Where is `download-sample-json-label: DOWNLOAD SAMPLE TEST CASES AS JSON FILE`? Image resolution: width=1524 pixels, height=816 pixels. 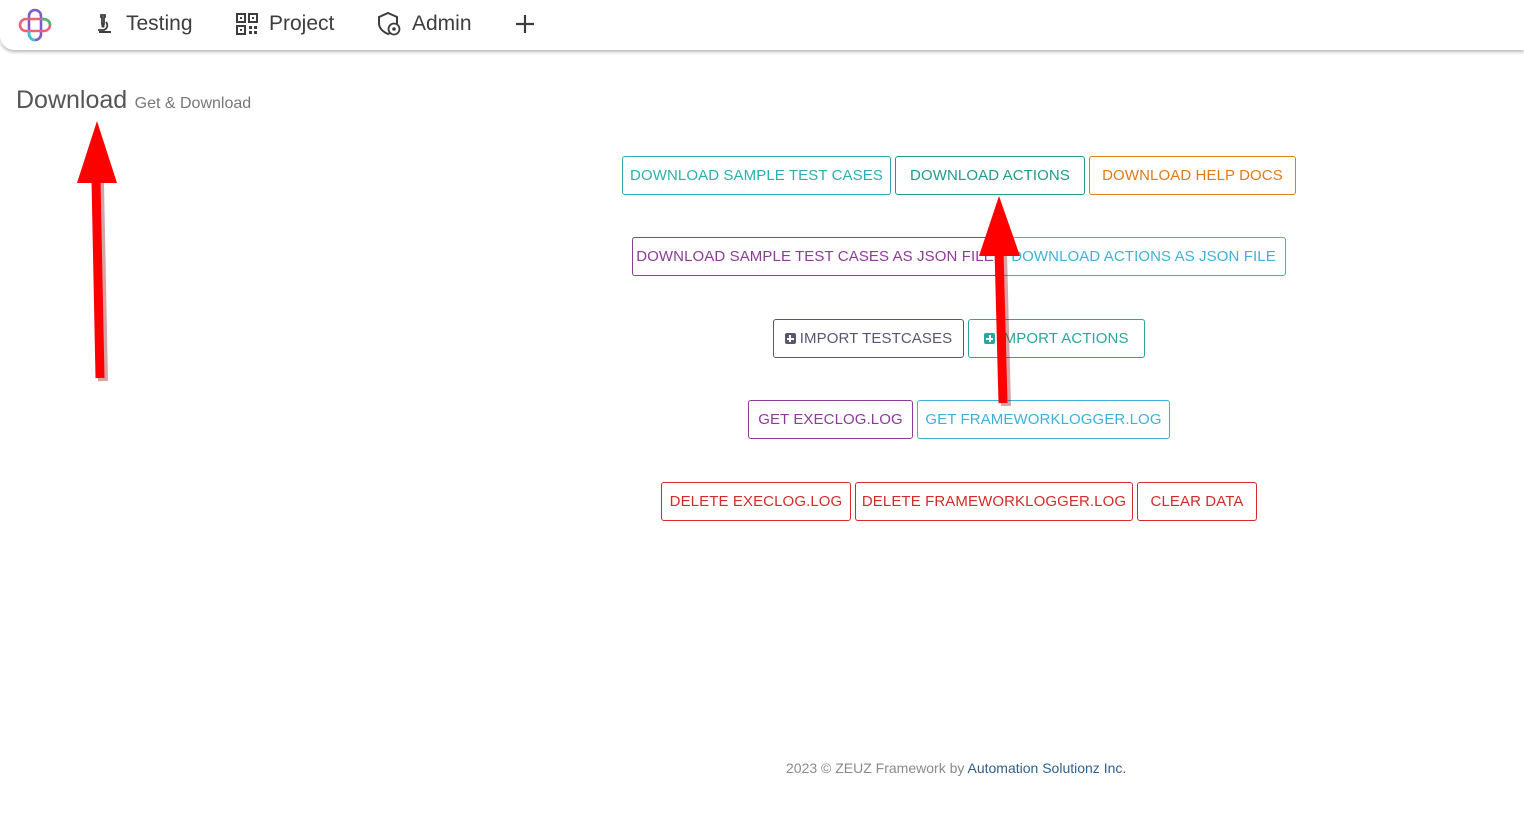 download-sample-json-label: DOWNLOAD SAMPLE TEST CASES AS JSON FILE is located at coordinates (815, 256).